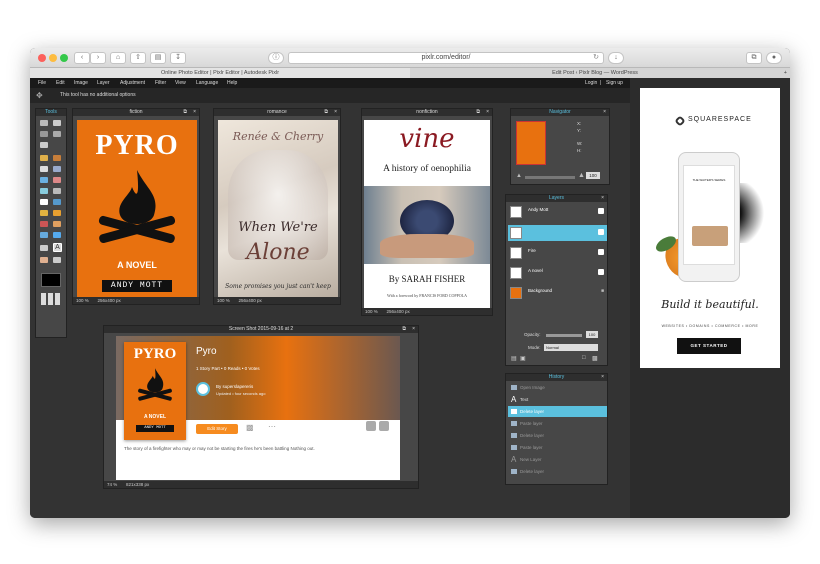 This screenshot has width=820, height=564. What do you see at coordinates (557, 293) in the screenshot?
I see `layer-row: Background ■` at bounding box center [557, 293].